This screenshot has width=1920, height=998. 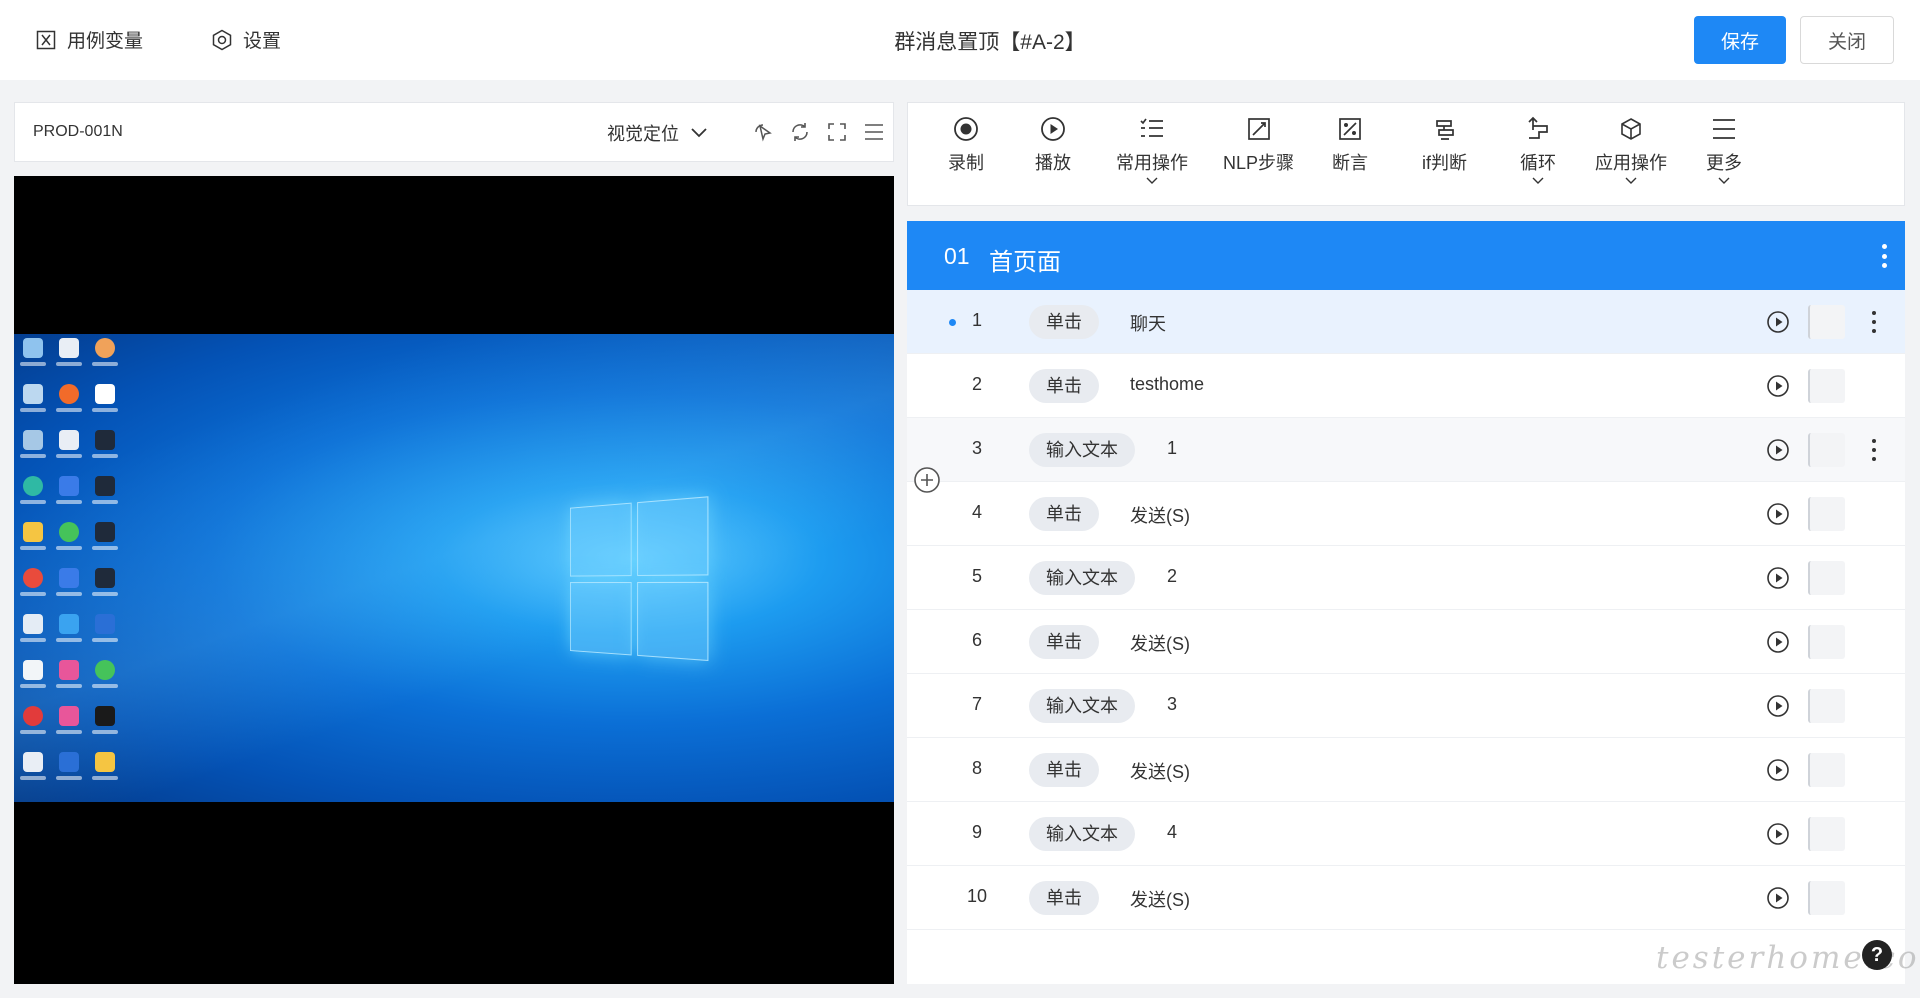 I want to click on step-row: 1 单击 聊天, so click(x=1406, y=322).